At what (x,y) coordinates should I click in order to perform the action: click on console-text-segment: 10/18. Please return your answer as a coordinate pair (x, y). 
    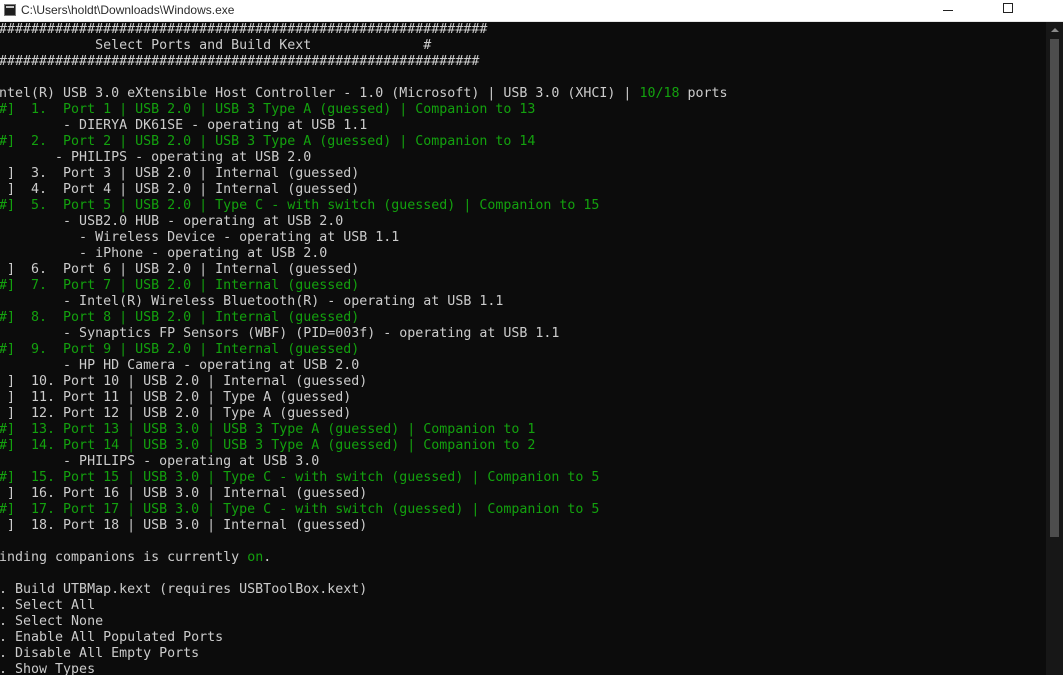
    Looking at the image, I should click on (659, 93).